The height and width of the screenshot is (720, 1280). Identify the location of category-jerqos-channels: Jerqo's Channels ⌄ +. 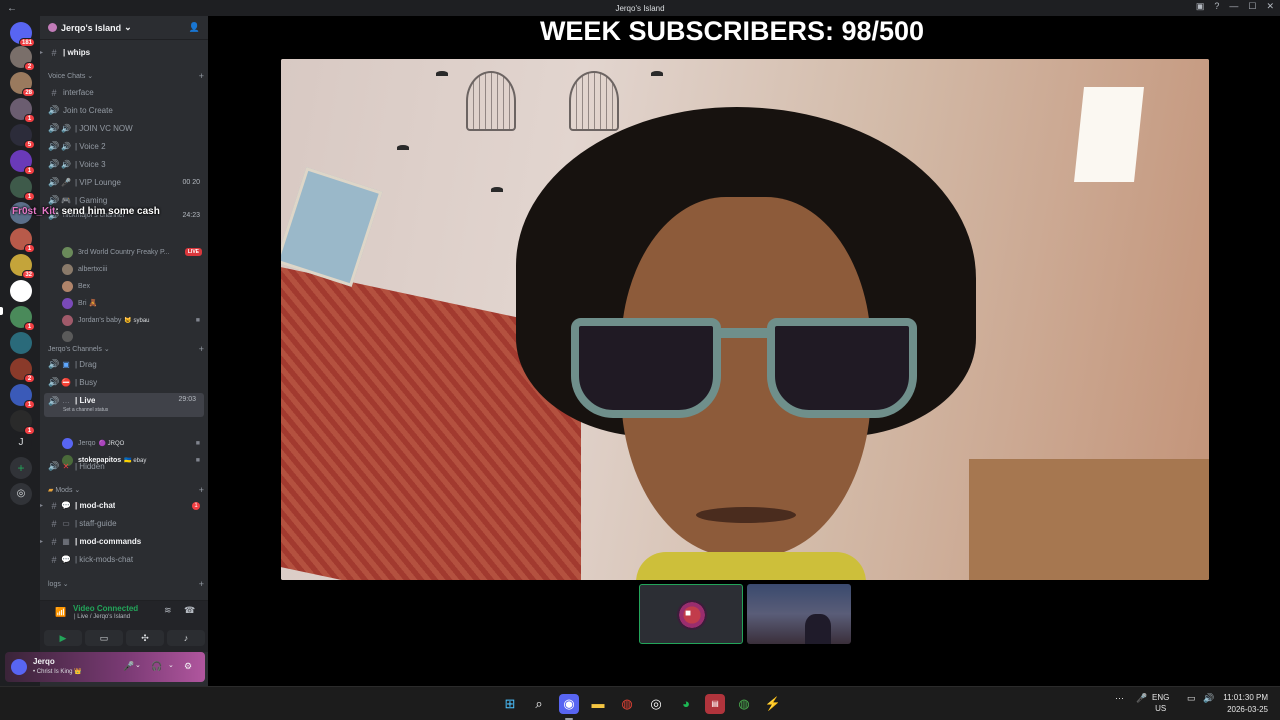
(126, 349).